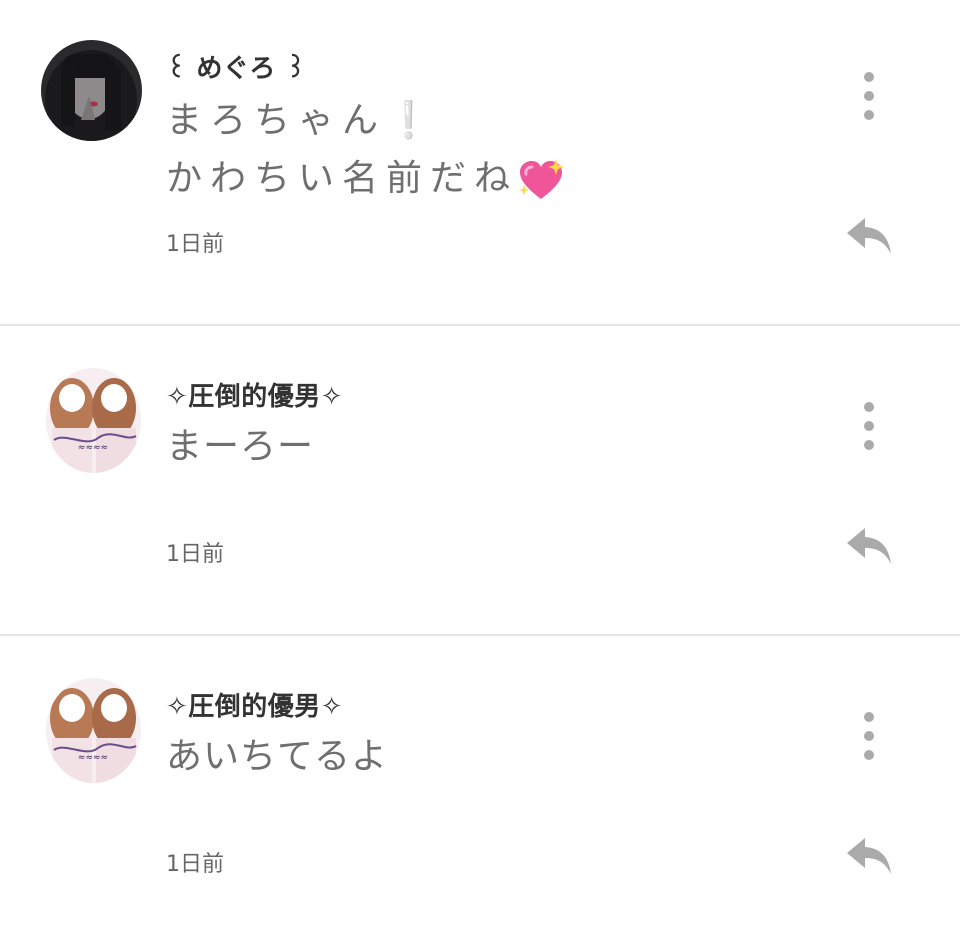 This screenshot has width=960, height=944. I want to click on dark-haired-girl-avatar-icon, so click(91, 90).